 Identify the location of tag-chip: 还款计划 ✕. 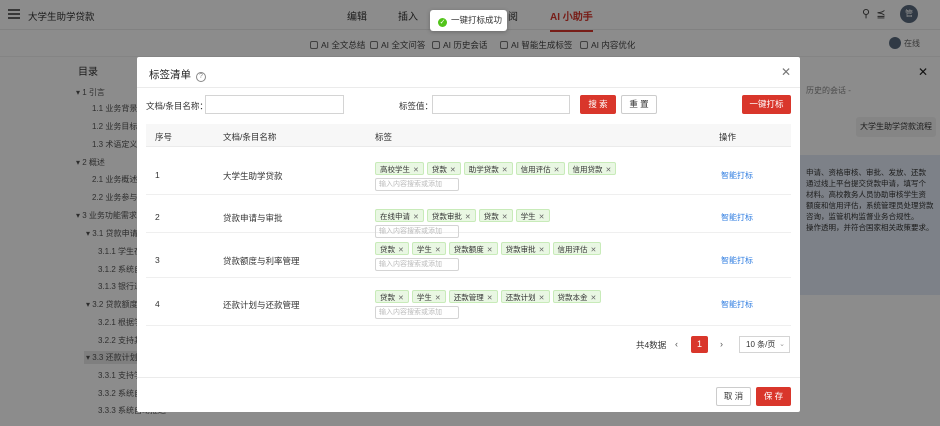
(525, 296).